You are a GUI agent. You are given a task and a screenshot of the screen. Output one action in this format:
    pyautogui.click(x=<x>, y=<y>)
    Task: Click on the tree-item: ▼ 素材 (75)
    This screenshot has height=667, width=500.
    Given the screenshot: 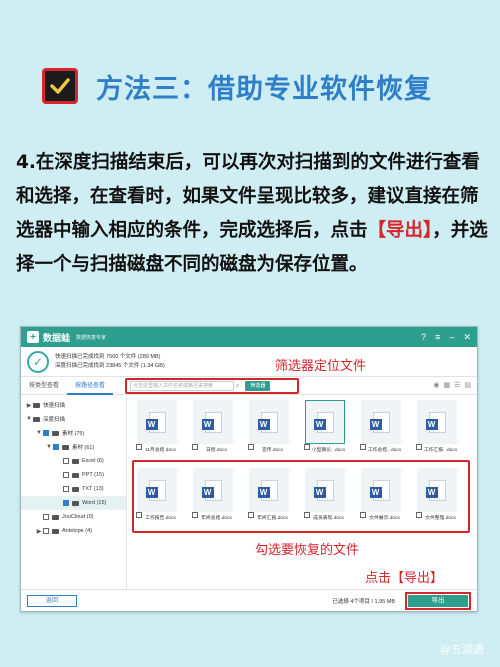 What is the action you would take?
    pyautogui.click(x=73, y=433)
    